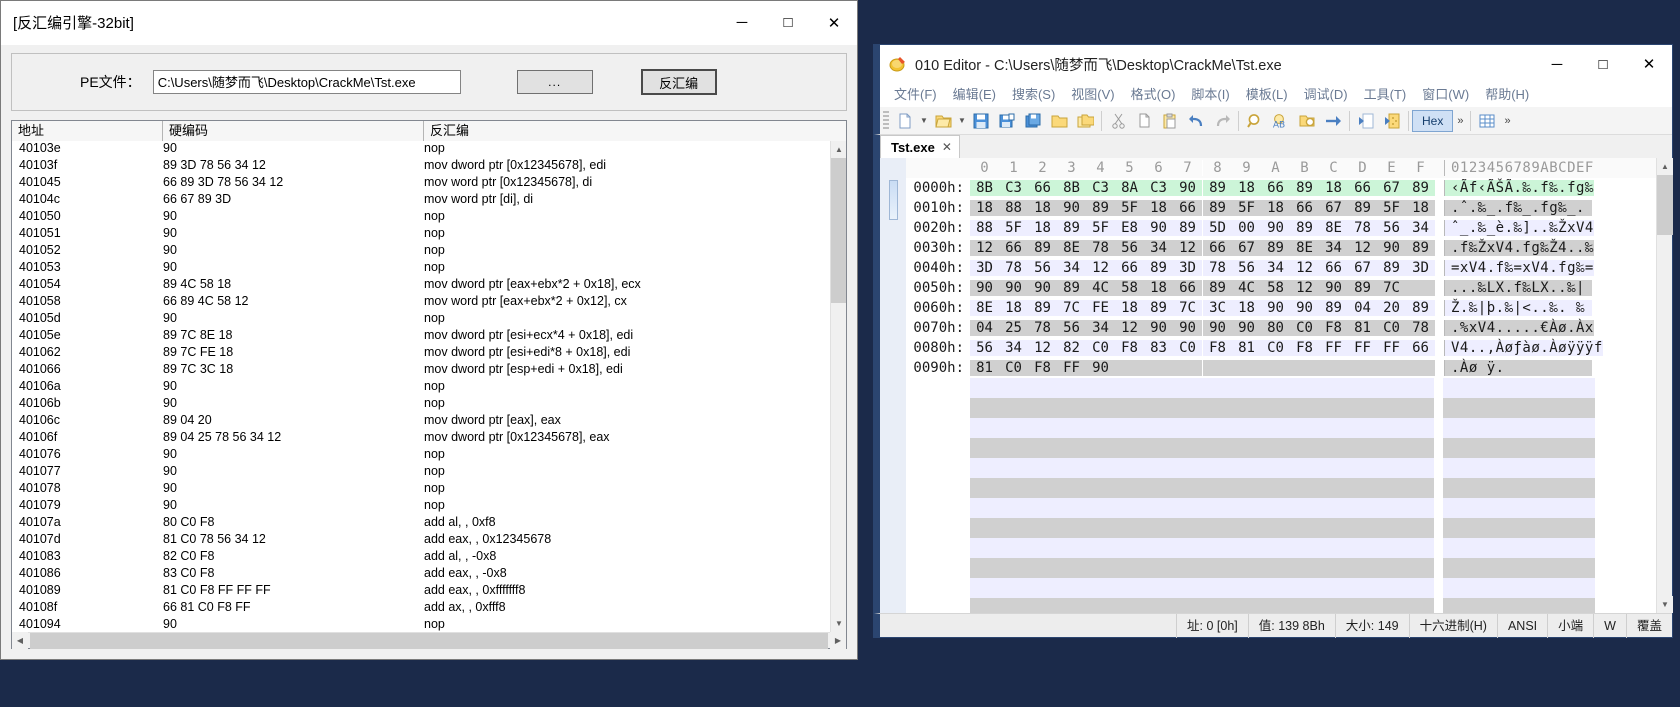  I want to click on status-charset: ANSI, so click(1523, 625).